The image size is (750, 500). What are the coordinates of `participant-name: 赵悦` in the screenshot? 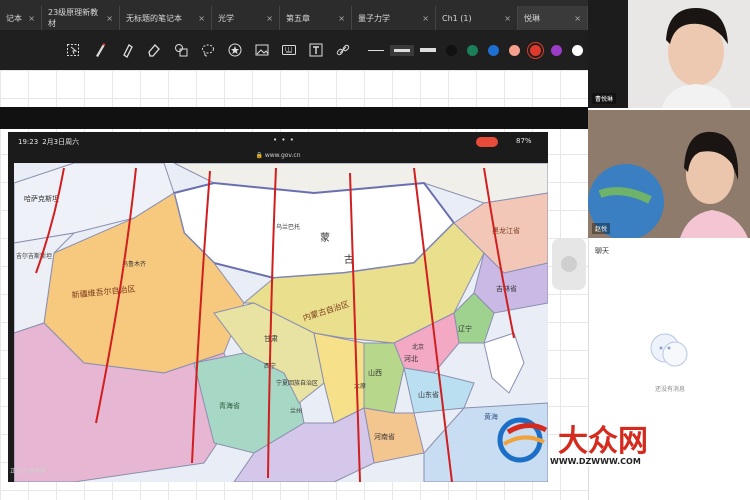 It's located at (601, 228).